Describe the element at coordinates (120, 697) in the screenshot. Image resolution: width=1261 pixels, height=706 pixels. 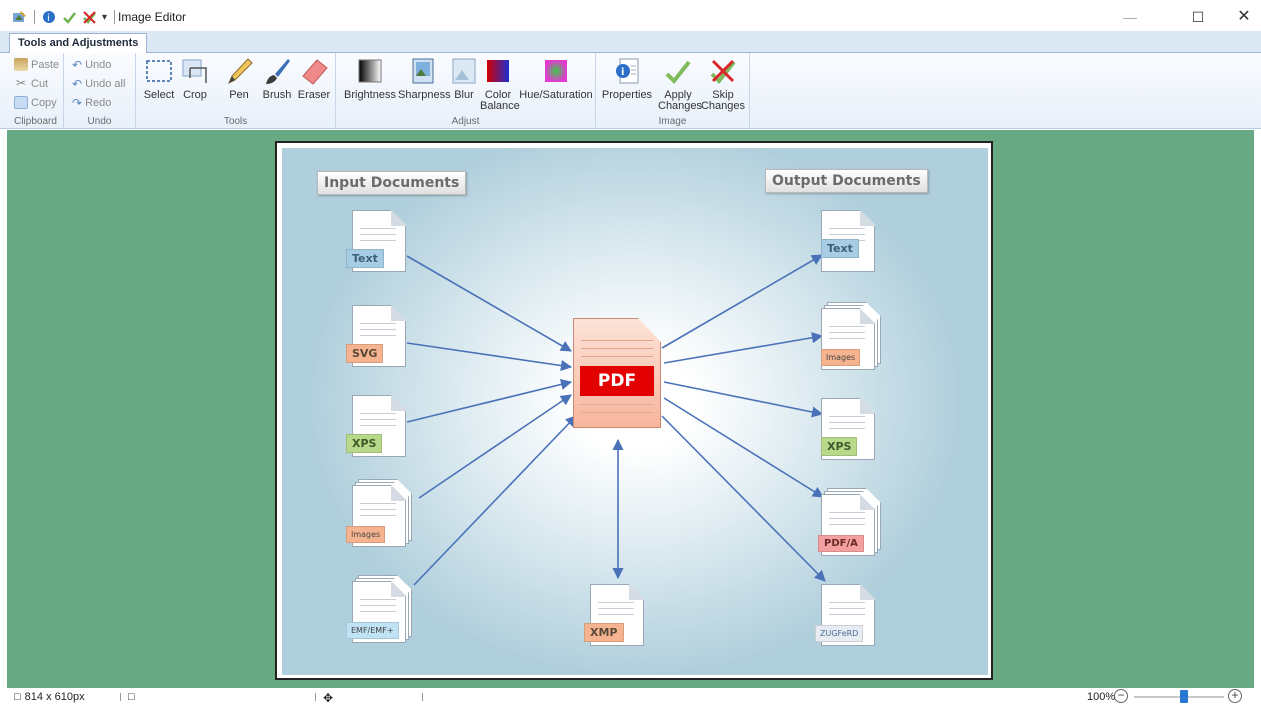
I see `status-separator` at that location.